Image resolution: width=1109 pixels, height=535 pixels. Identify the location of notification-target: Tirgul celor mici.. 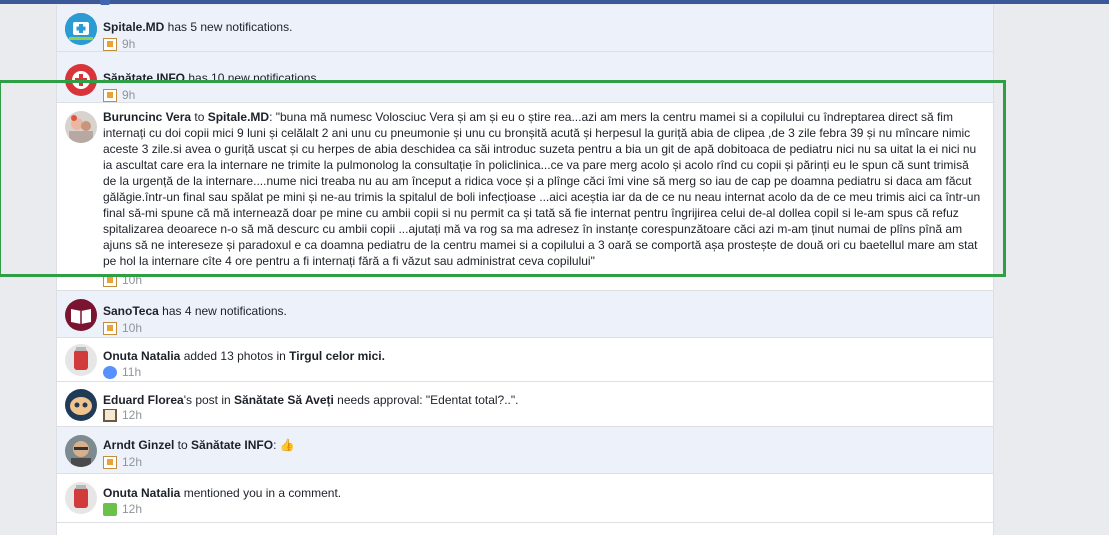
(337, 356).